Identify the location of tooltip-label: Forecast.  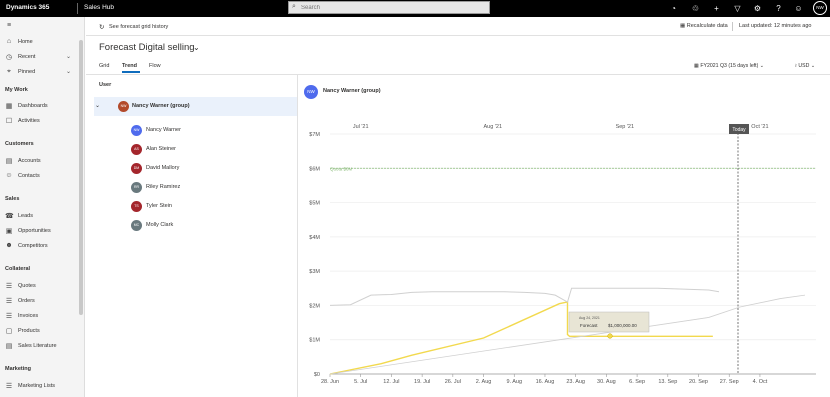
(589, 325).